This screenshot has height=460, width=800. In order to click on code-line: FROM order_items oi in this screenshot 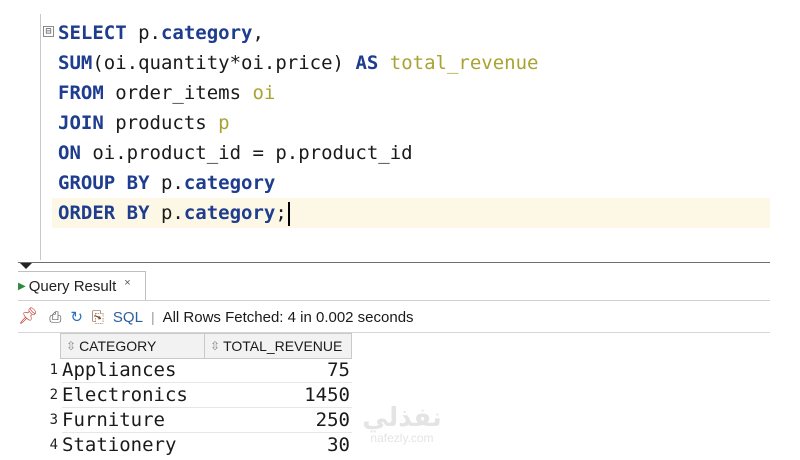, I will do `click(166, 93)`.